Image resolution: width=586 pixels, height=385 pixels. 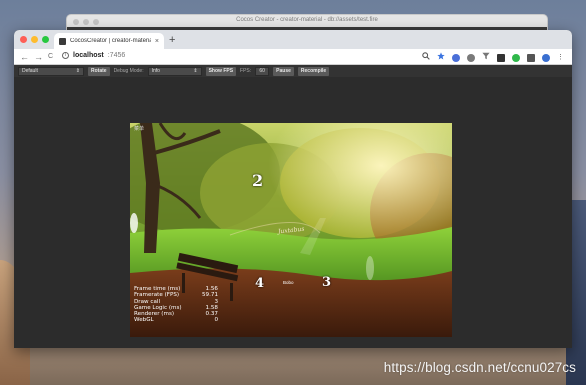 I want to click on stat-label: WebGL, so click(x=144, y=320).